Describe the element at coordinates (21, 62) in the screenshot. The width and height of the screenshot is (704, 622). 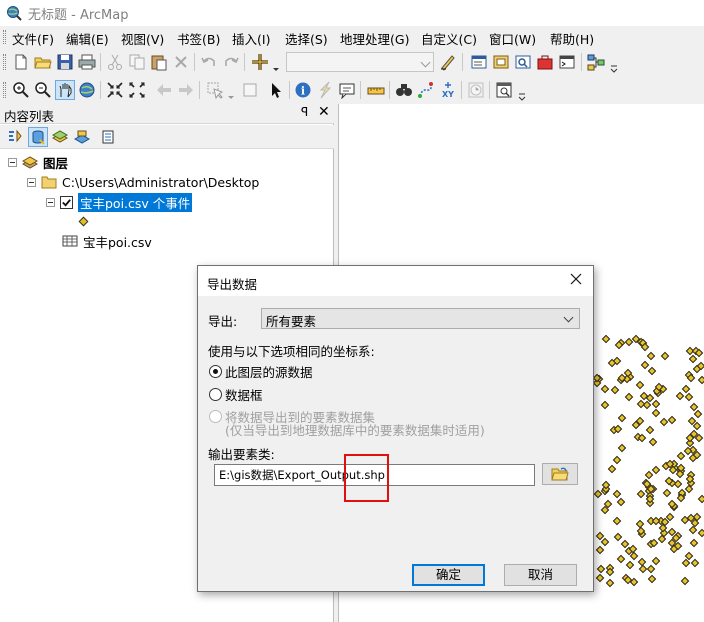
I see `new-document-icon` at that location.